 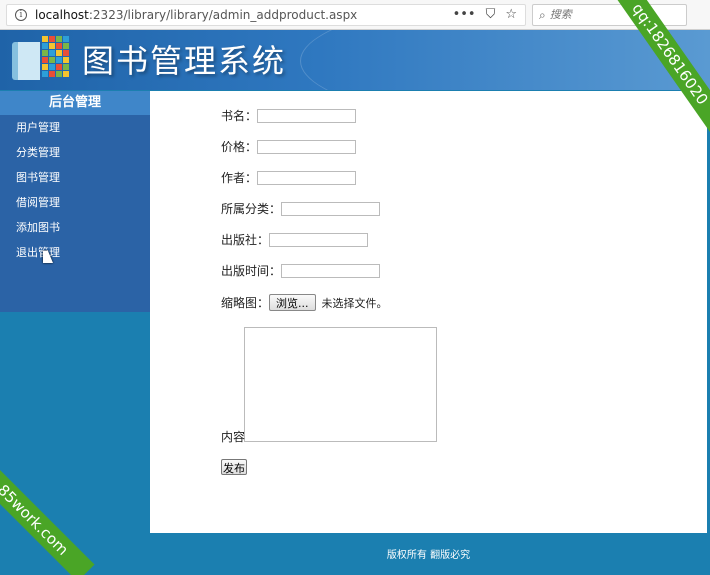 What do you see at coordinates (354, 303) in the screenshot?
I see `file-status-text: 未选择文件。` at bounding box center [354, 303].